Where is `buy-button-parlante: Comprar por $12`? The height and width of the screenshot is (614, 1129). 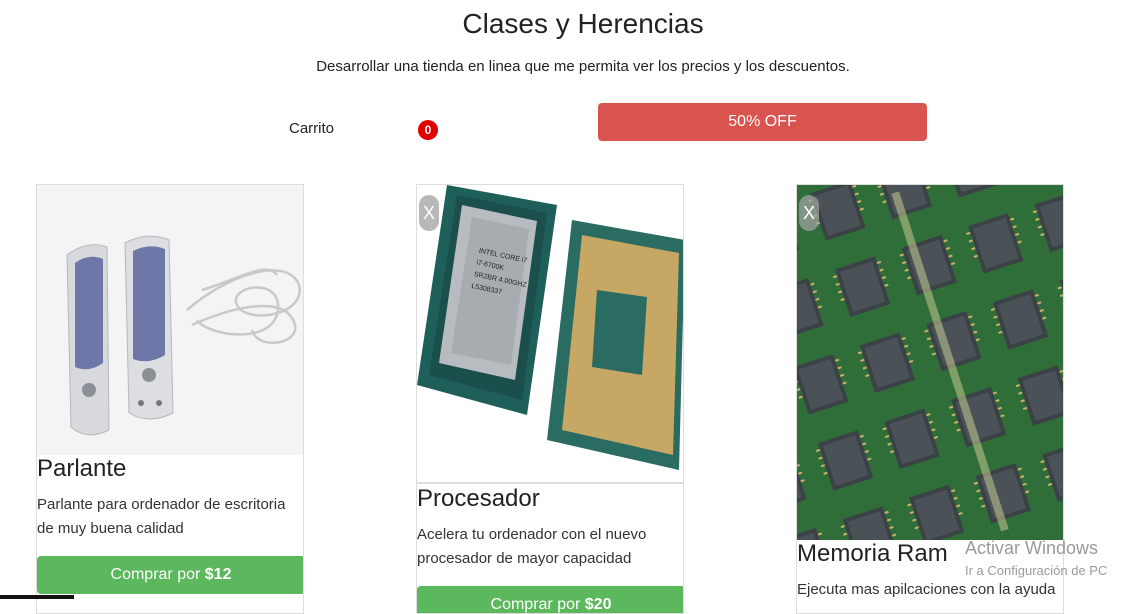
buy-button-parlante: Comprar por $12 is located at coordinates (170, 575).